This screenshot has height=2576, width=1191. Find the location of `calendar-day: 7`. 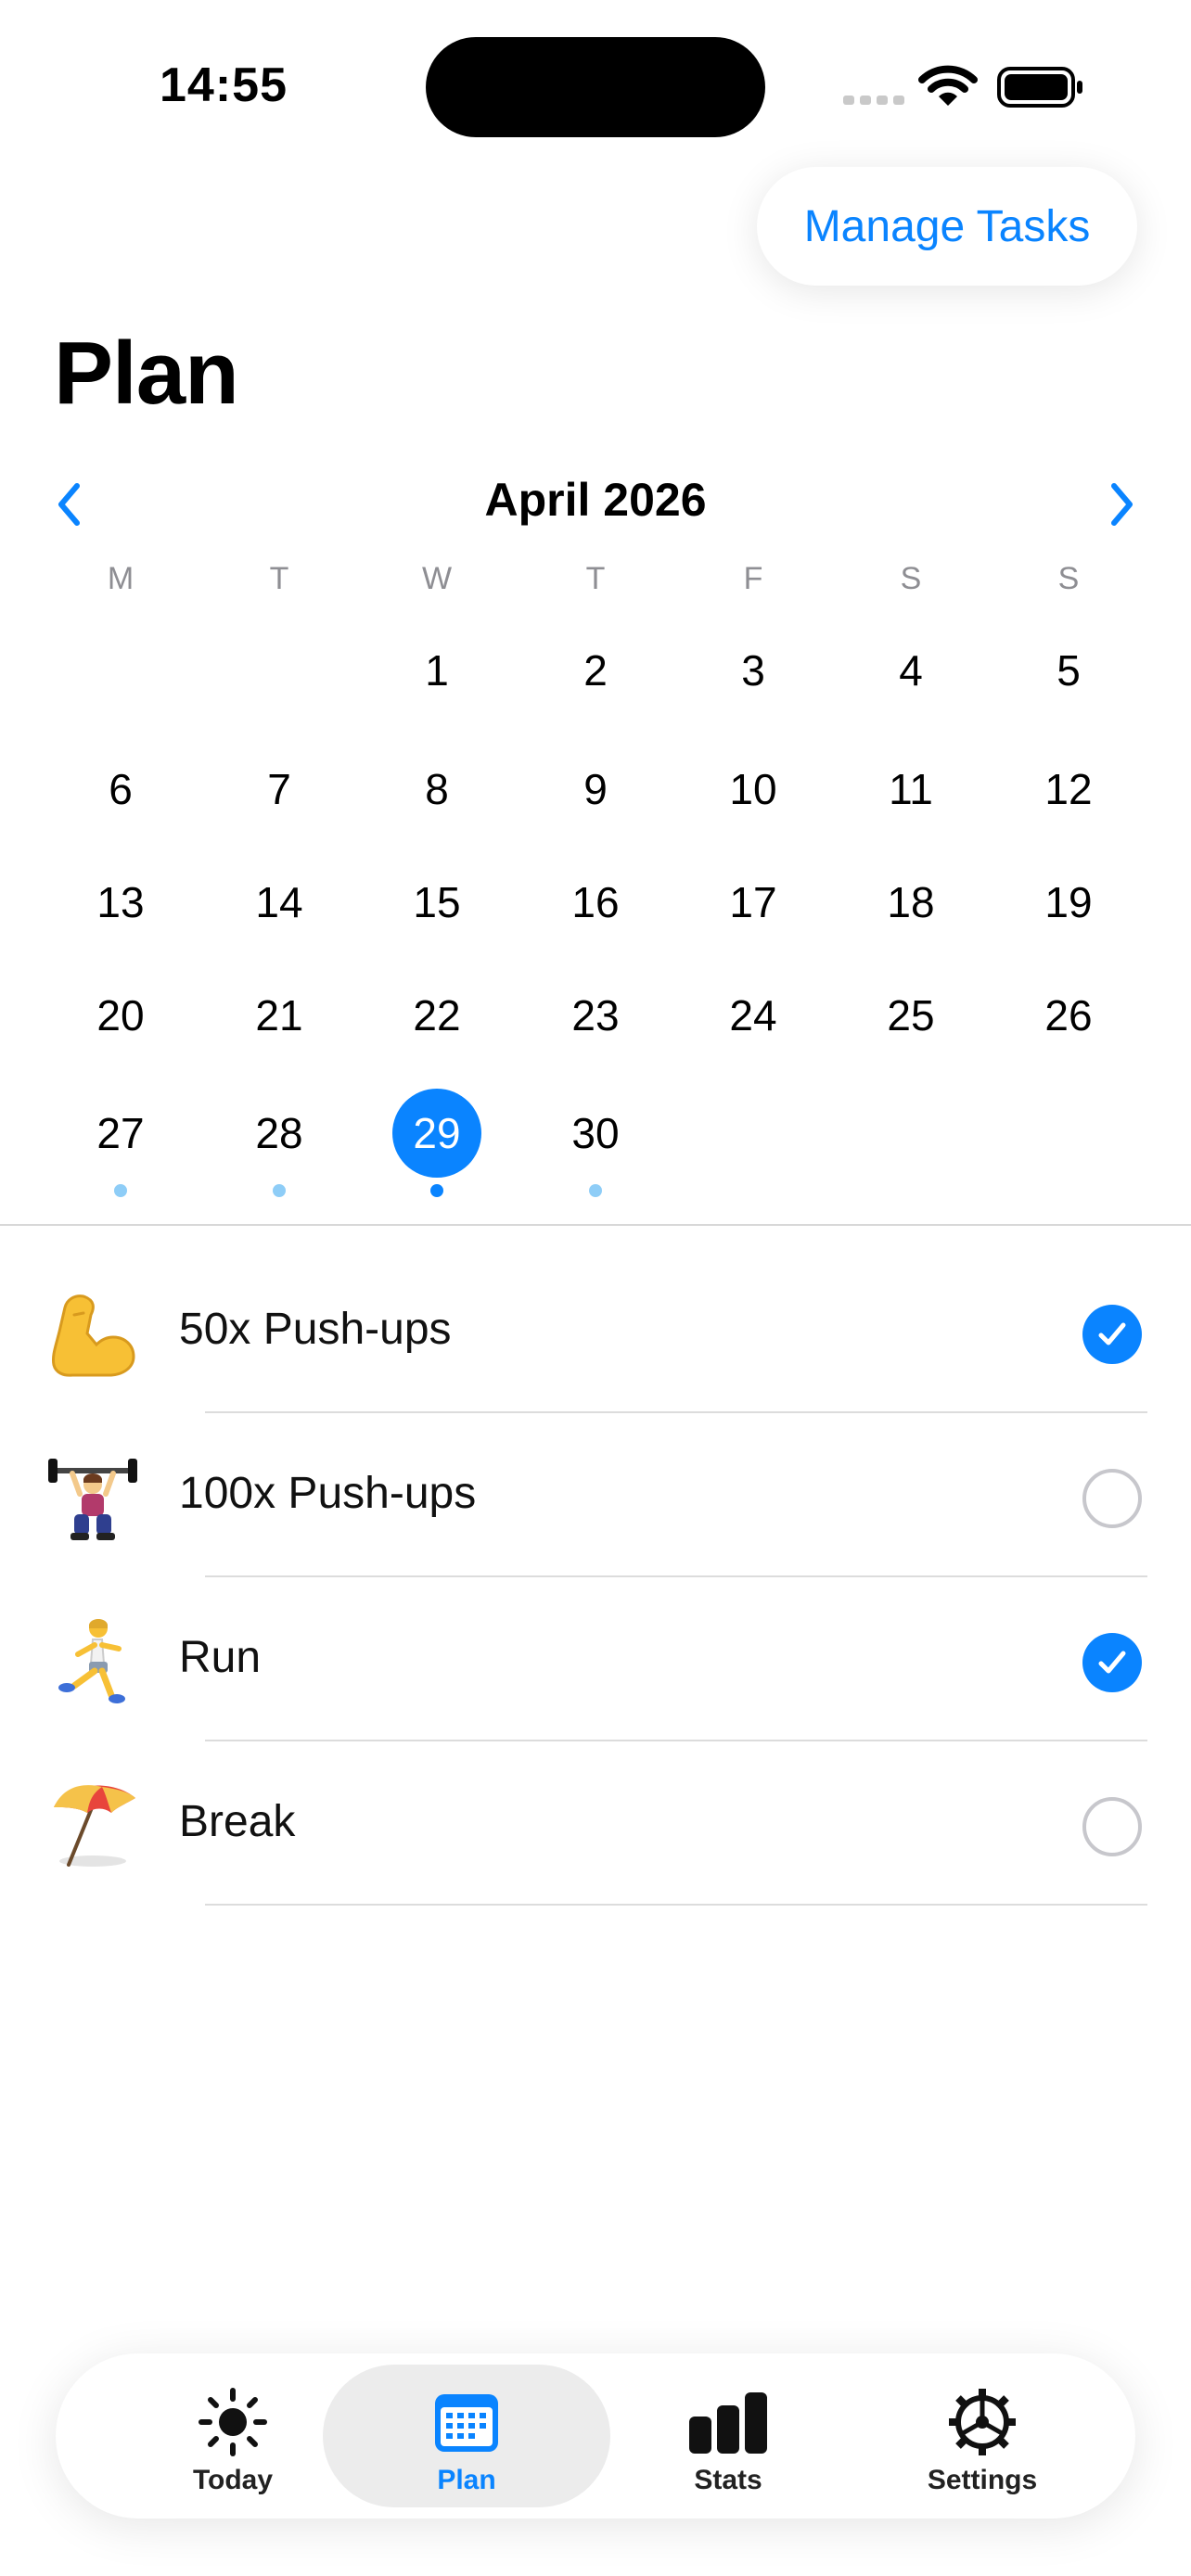

calendar-day: 7 is located at coordinates (279, 789).